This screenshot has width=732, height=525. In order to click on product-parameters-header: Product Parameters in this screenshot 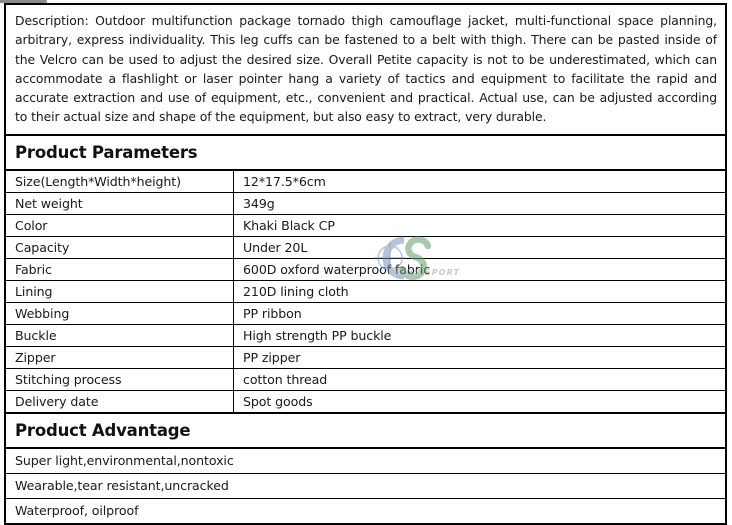, I will do `click(365, 153)`.